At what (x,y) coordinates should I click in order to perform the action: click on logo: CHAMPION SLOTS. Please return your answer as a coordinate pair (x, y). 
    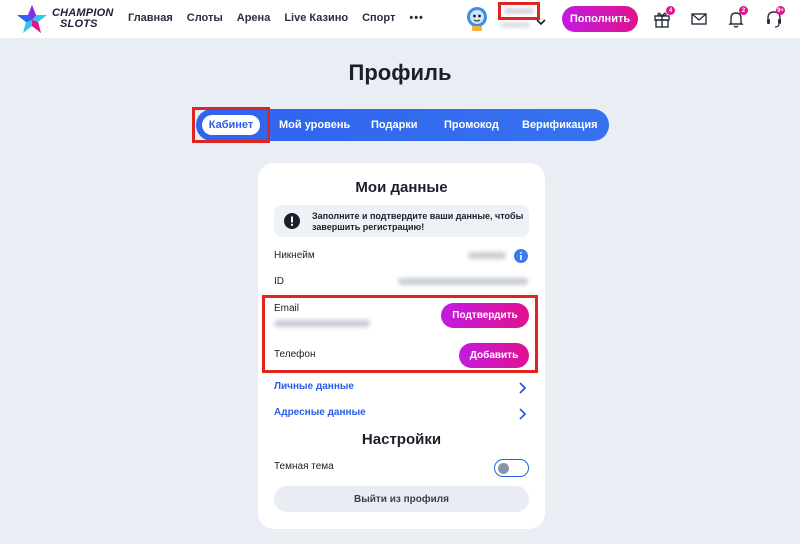
    Looking at the image, I should click on (65, 19).